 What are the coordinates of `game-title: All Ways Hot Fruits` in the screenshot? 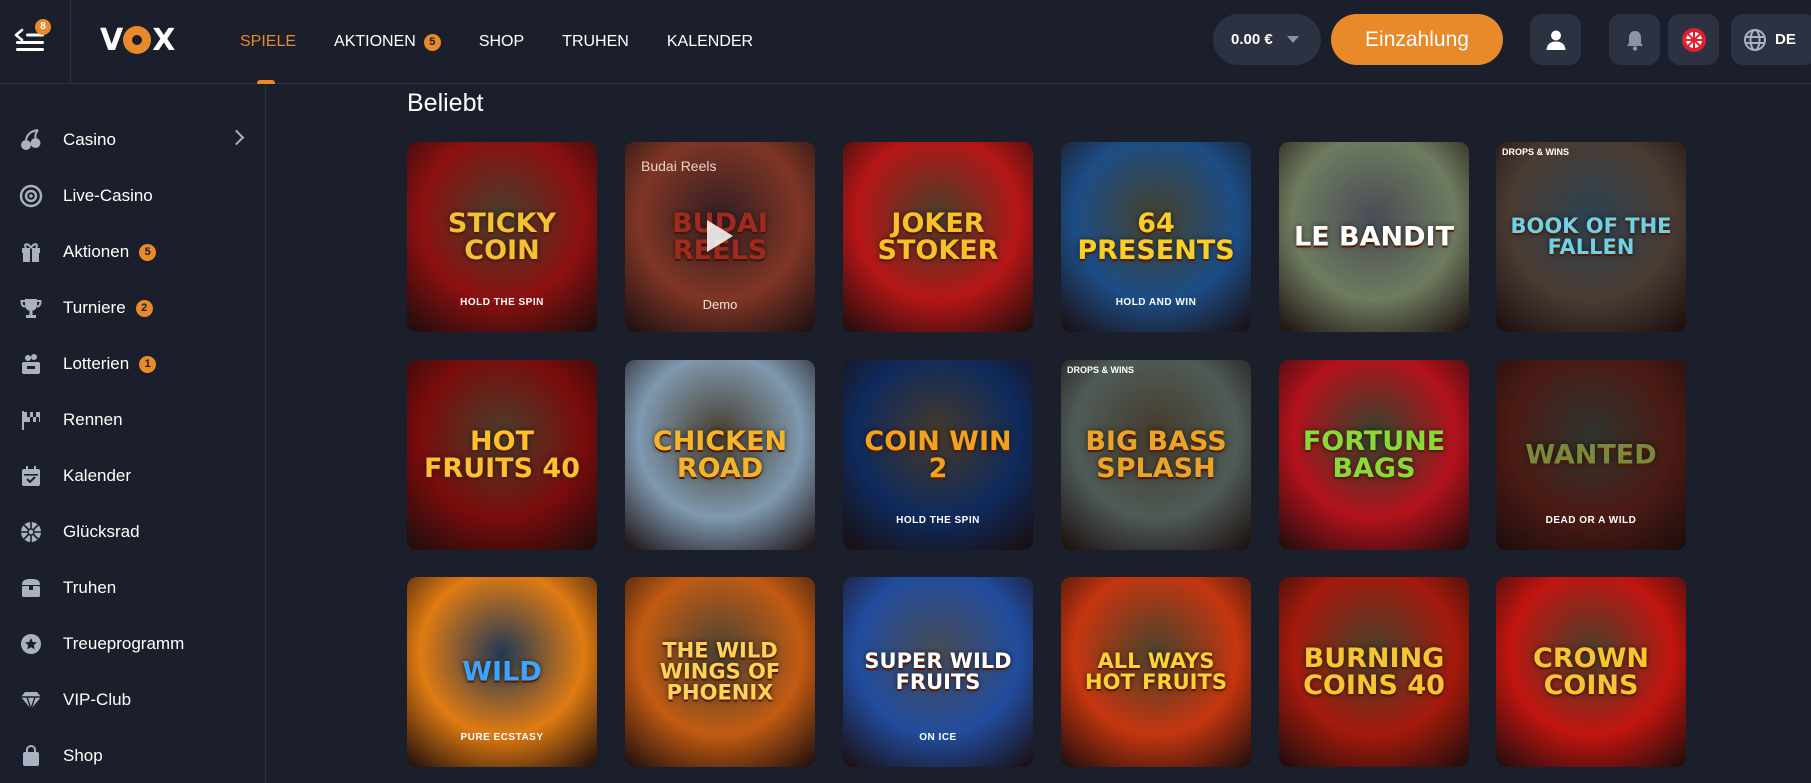 It's located at (1156, 671).